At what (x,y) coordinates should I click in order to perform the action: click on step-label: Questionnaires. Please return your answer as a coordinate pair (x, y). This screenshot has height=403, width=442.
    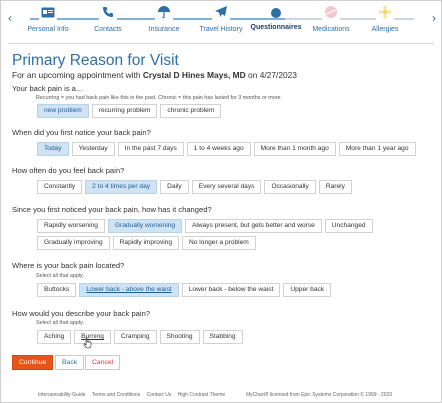
    Looking at the image, I should click on (276, 27).